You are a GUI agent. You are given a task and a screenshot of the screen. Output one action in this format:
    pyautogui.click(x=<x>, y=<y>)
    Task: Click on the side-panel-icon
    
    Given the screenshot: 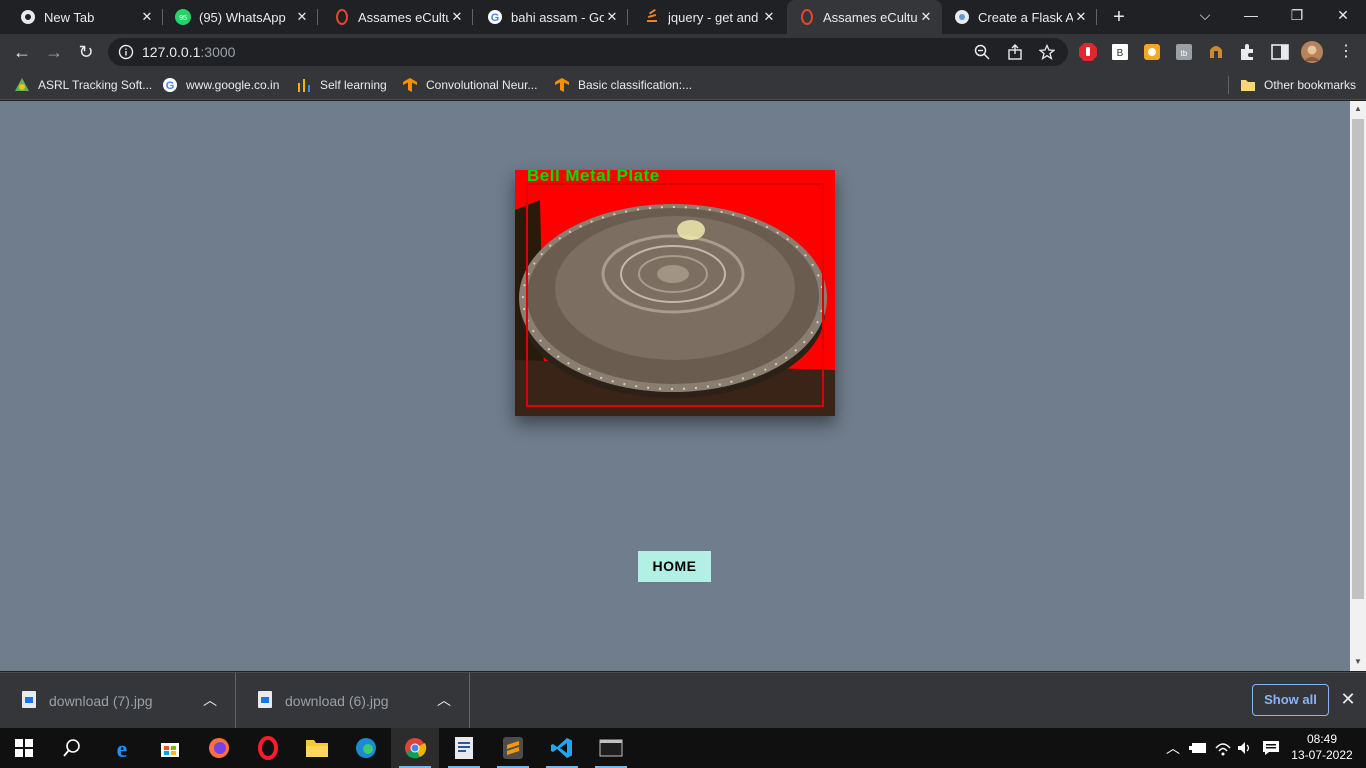 What is the action you would take?
    pyautogui.click(x=1280, y=52)
    